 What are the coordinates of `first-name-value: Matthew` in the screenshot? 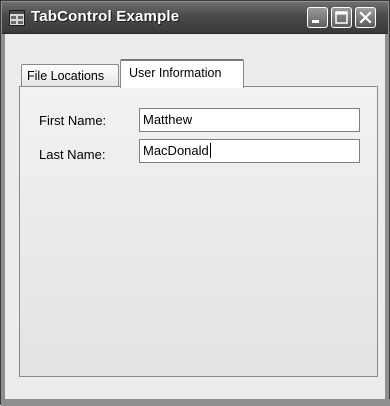 It's located at (168, 119).